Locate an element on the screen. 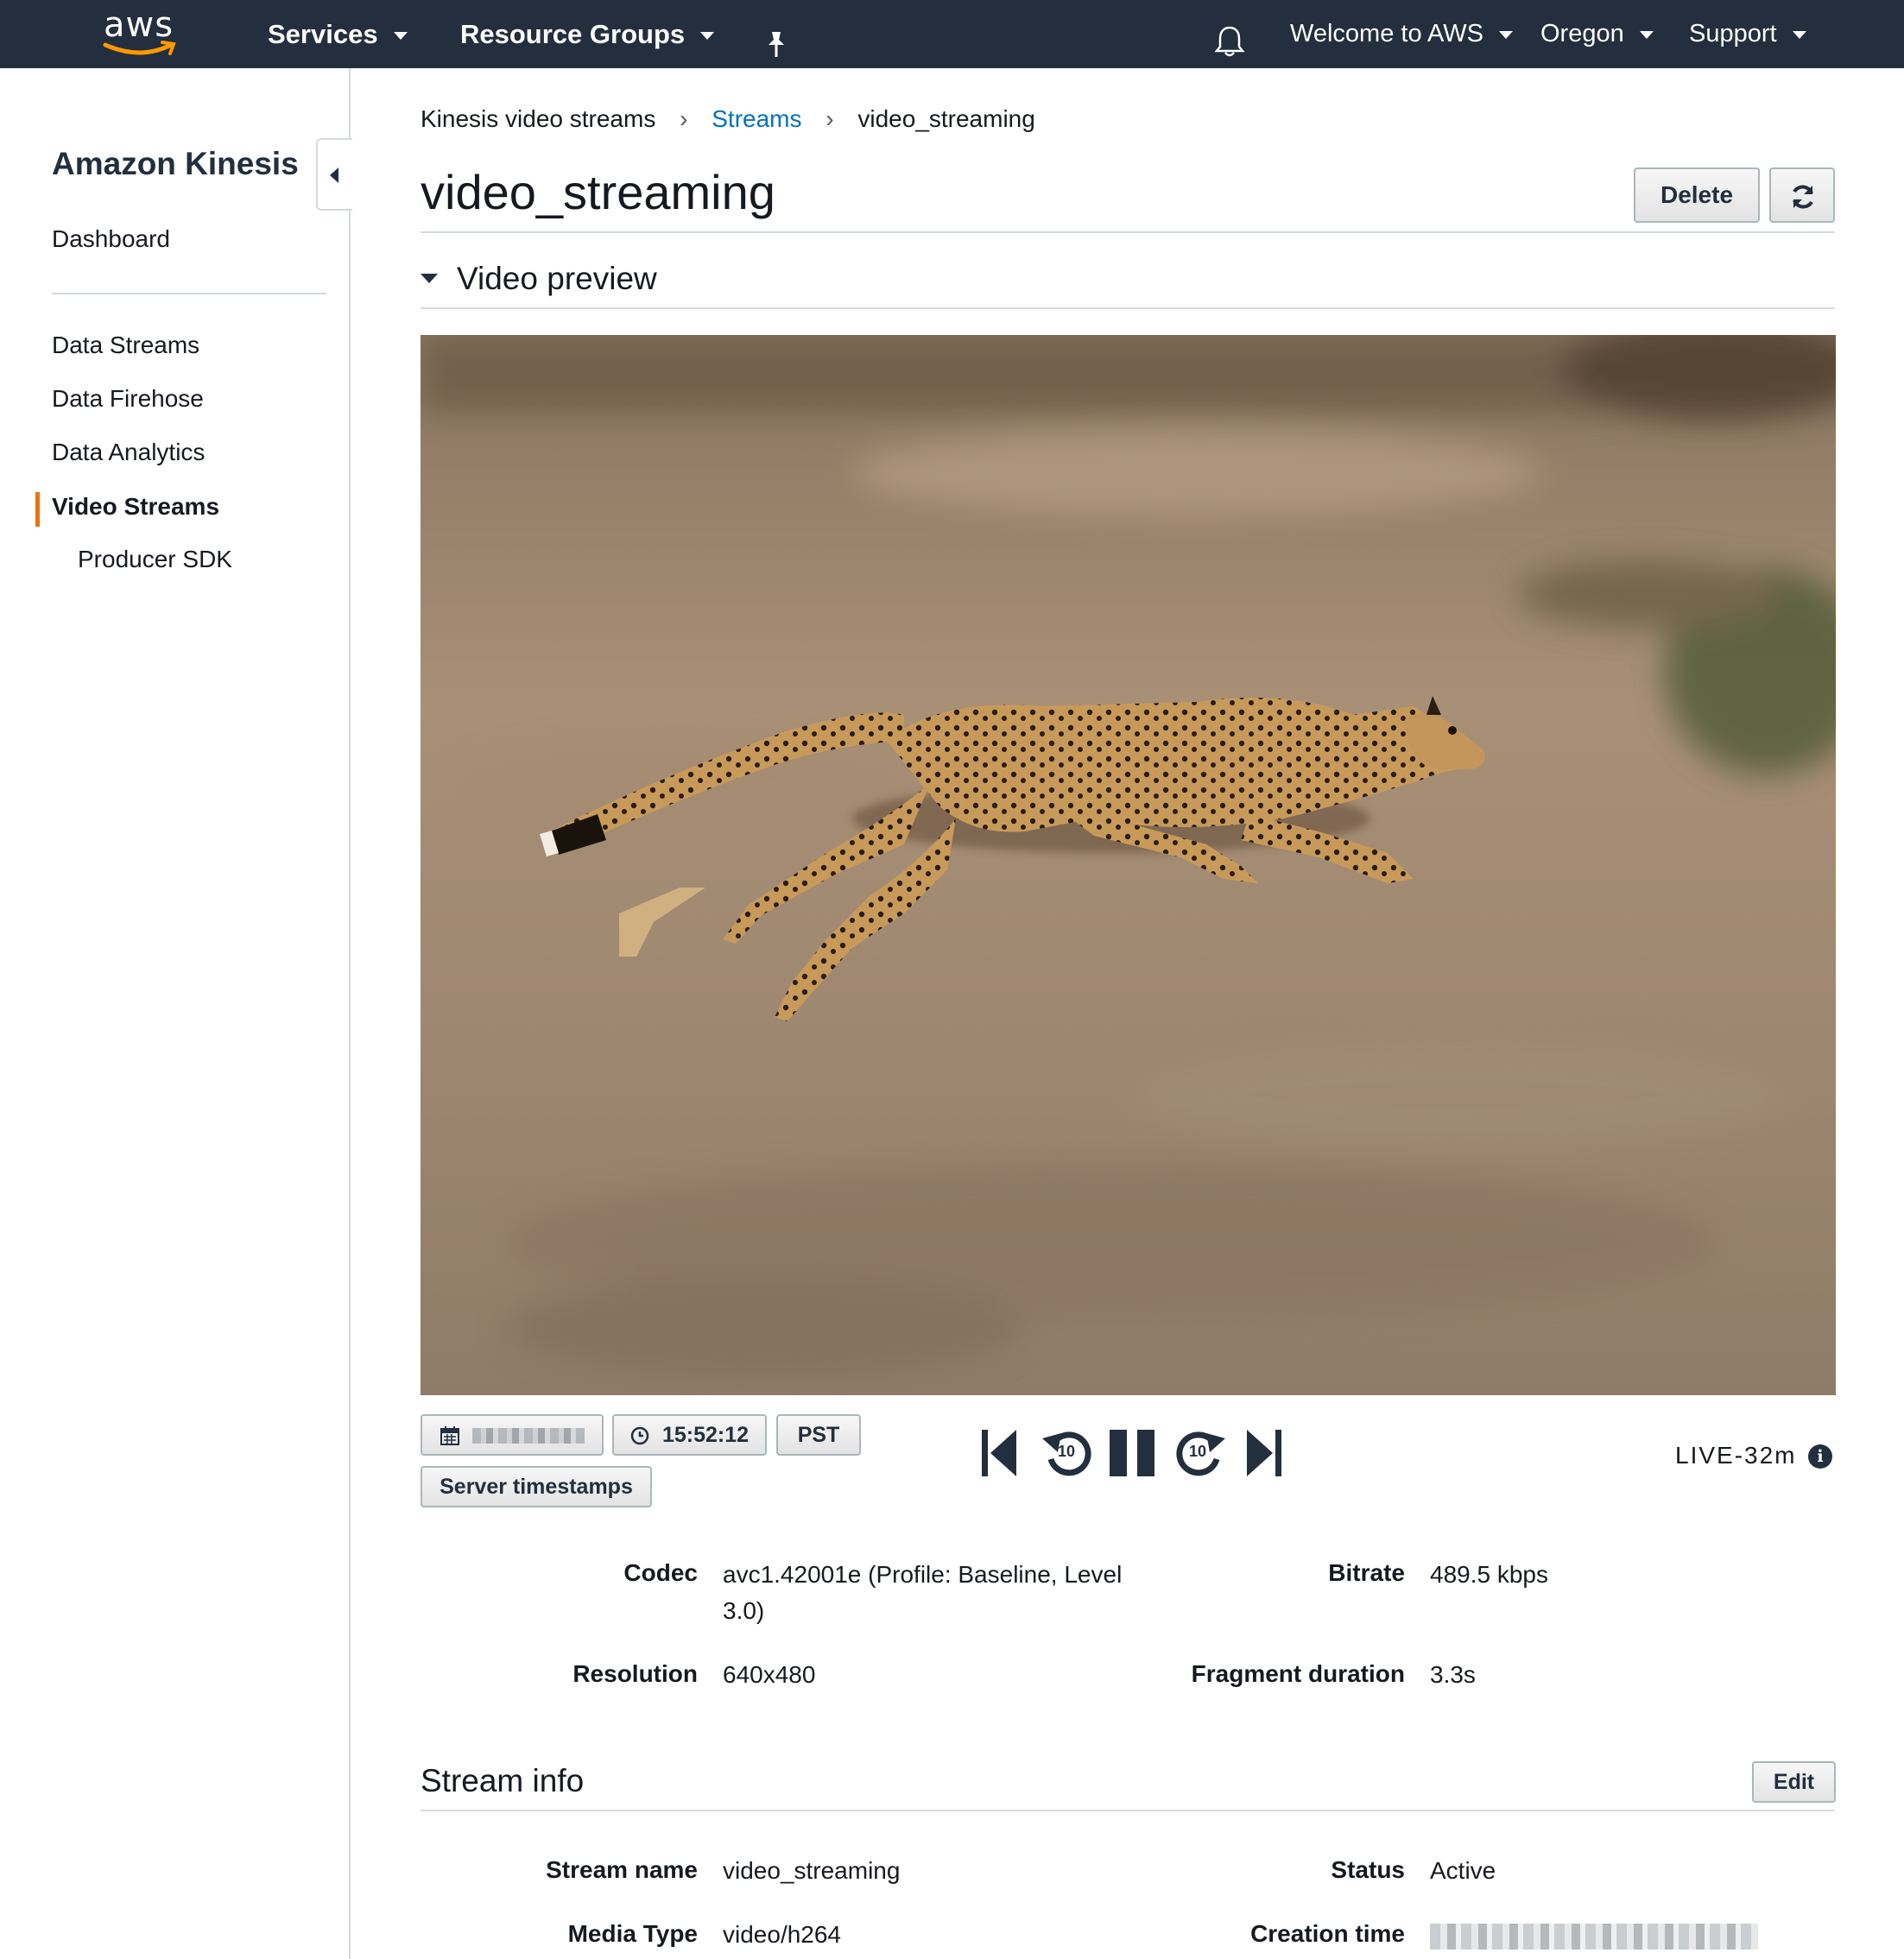  pause-icon is located at coordinates (1133, 1455).